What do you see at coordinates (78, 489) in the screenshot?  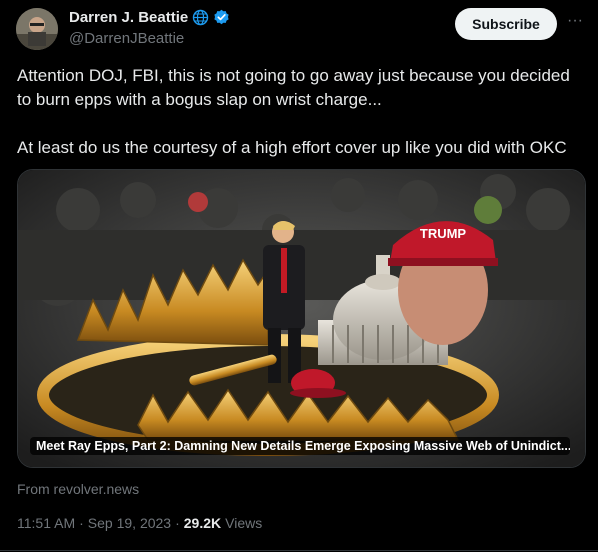 I see `card-source: From revolver.news` at bounding box center [78, 489].